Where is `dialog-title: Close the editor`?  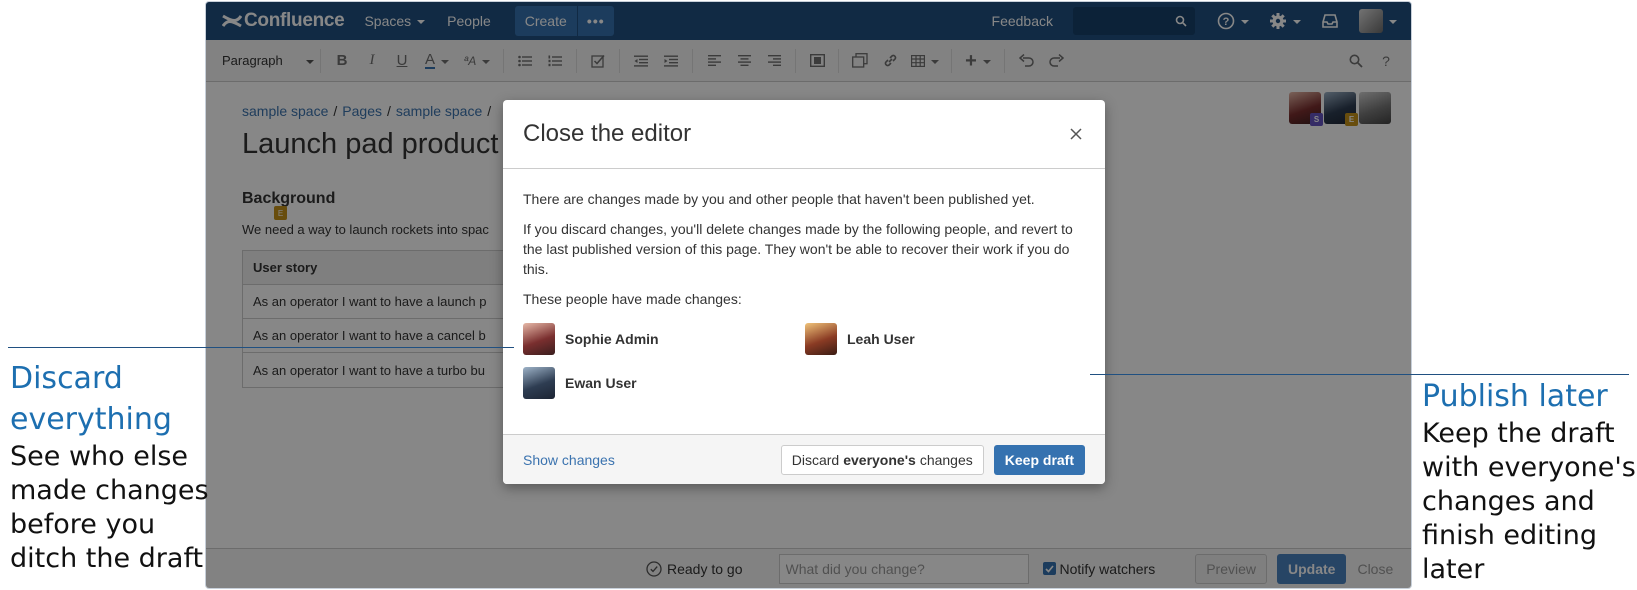
dialog-title: Close the editor is located at coordinates (607, 133).